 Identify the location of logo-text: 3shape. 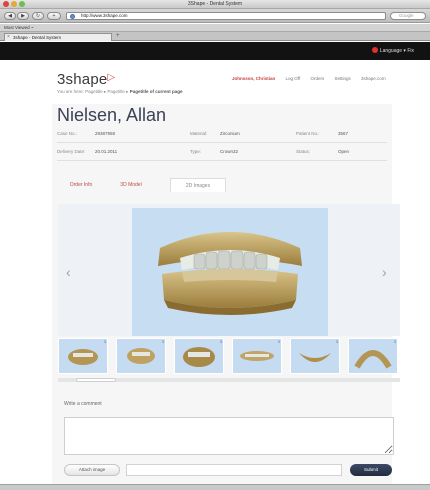
(82, 79).